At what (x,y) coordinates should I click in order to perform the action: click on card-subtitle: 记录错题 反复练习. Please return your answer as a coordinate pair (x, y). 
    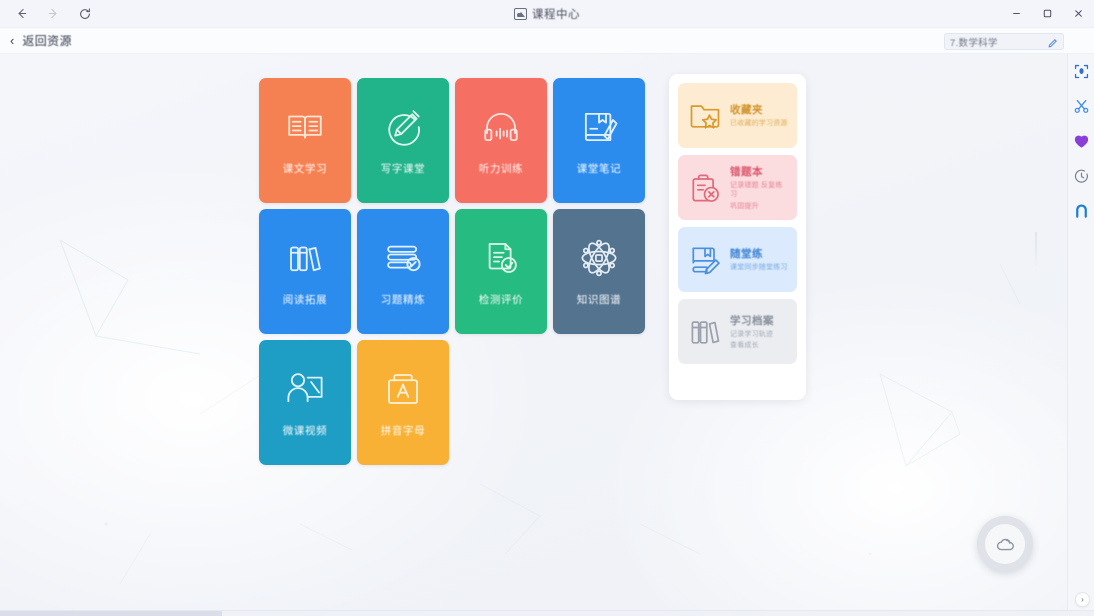
    Looking at the image, I should click on (756, 190).